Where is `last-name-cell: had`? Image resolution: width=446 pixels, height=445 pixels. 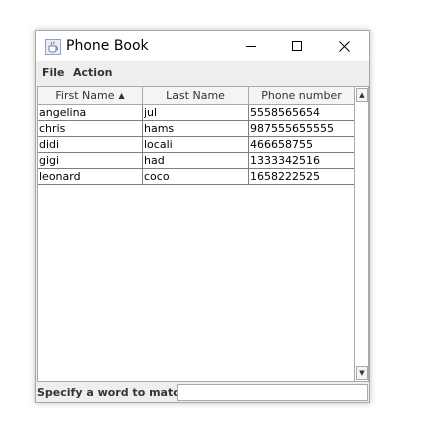
last-name-cell: had is located at coordinates (196, 160).